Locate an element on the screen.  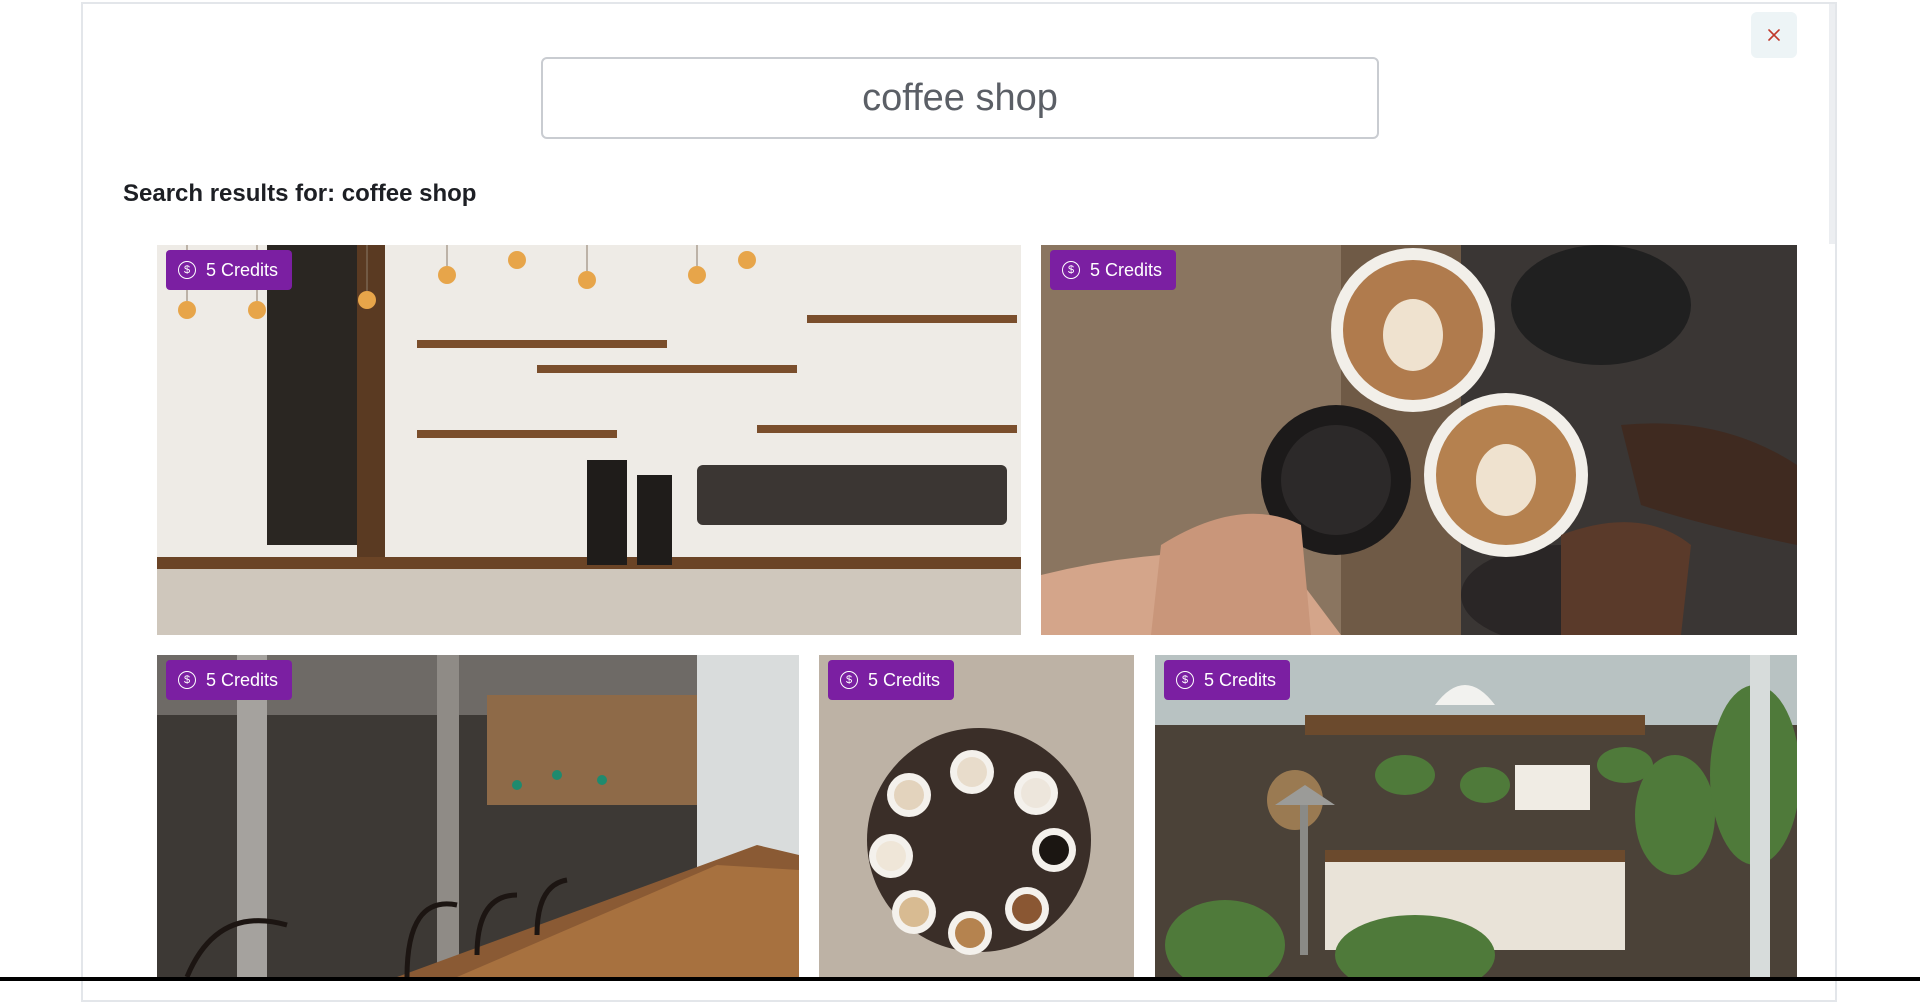
bottom-edge is located at coordinates (960, 979).